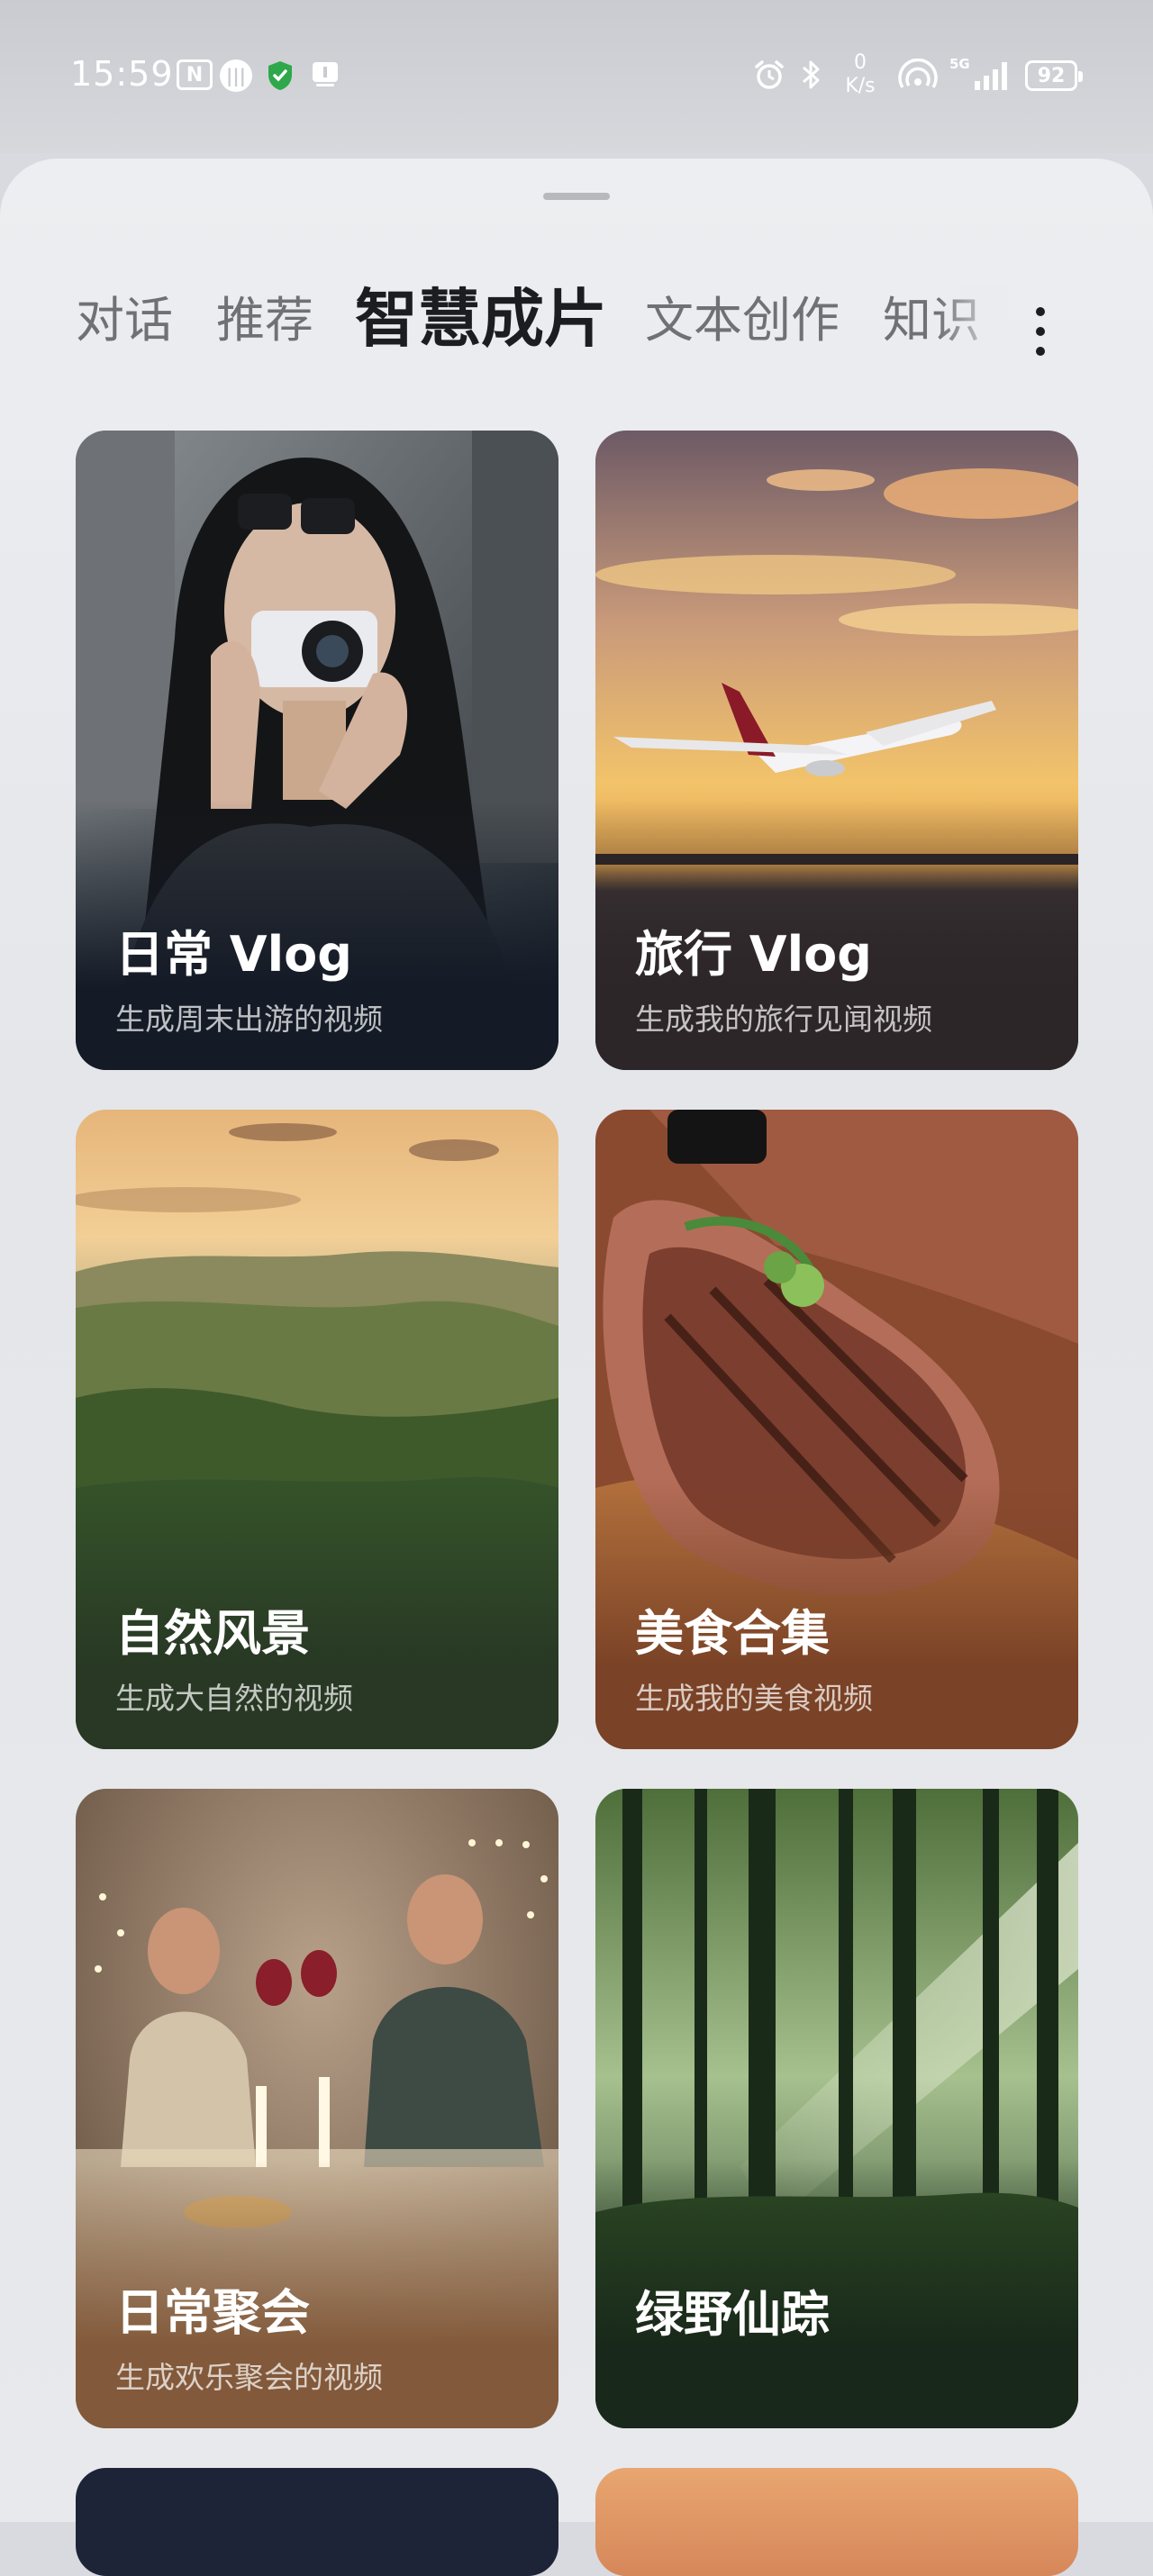  Describe the element at coordinates (980, 73) in the screenshot. I see `signal-icon: 5G` at that location.